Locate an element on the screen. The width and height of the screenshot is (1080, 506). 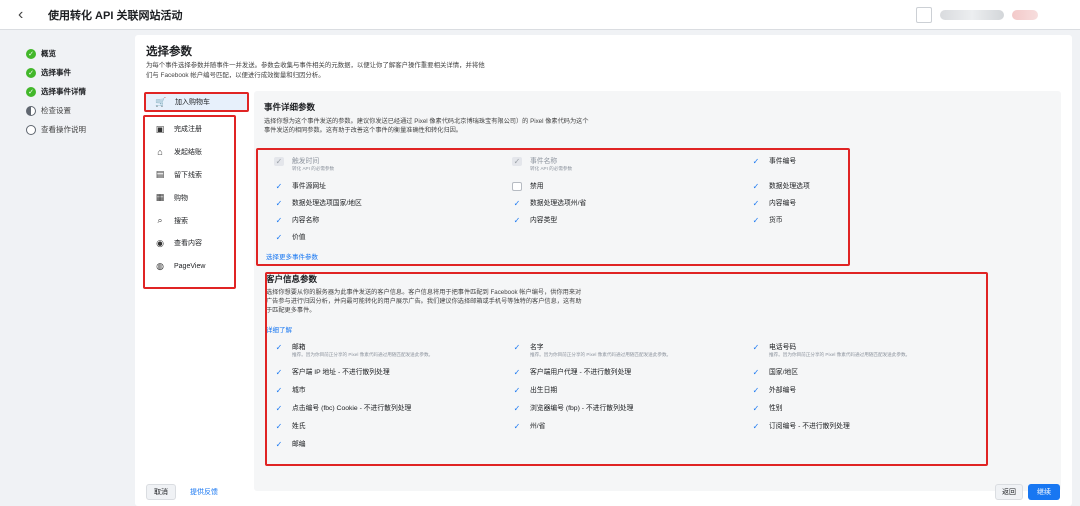
event-item-lead: ▤ 留下线索 is located at coordinates (189, 175).